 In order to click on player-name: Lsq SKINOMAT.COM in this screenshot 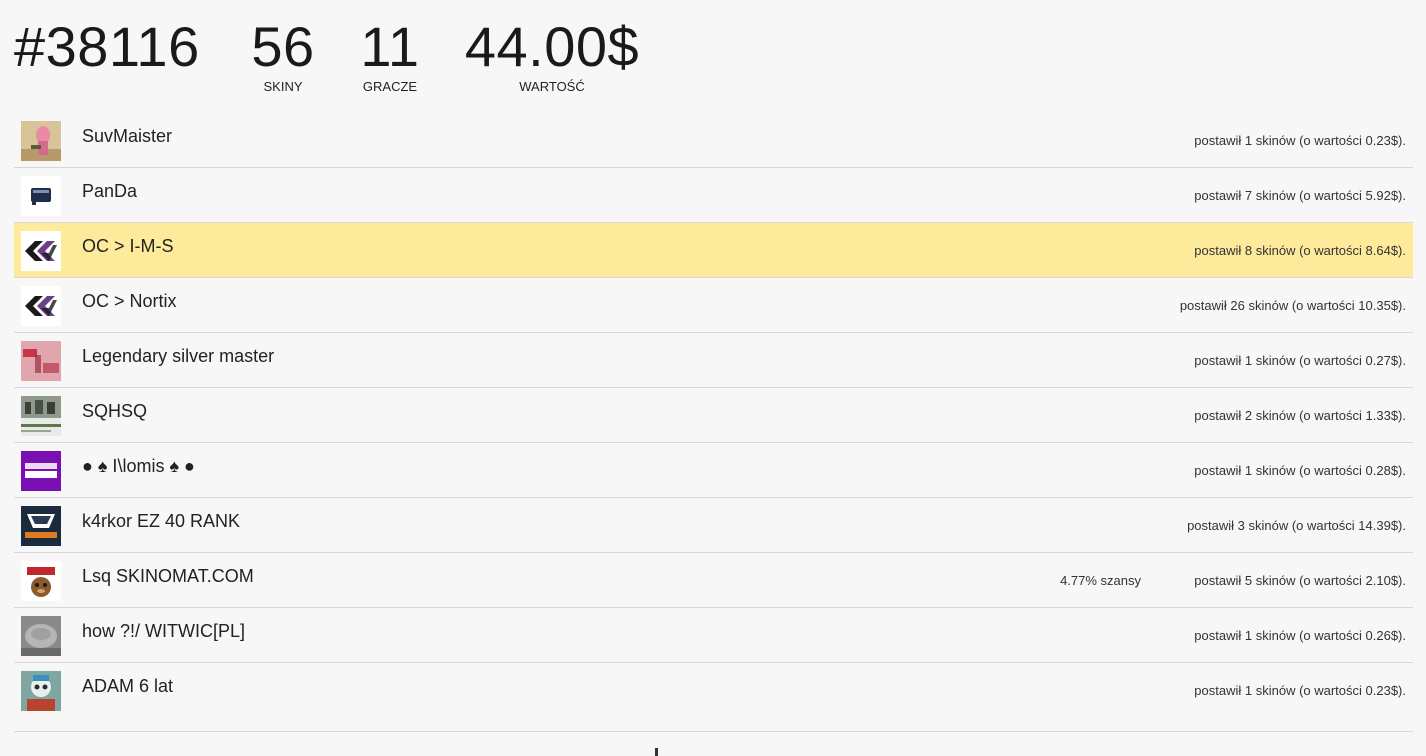, I will do `click(168, 576)`.